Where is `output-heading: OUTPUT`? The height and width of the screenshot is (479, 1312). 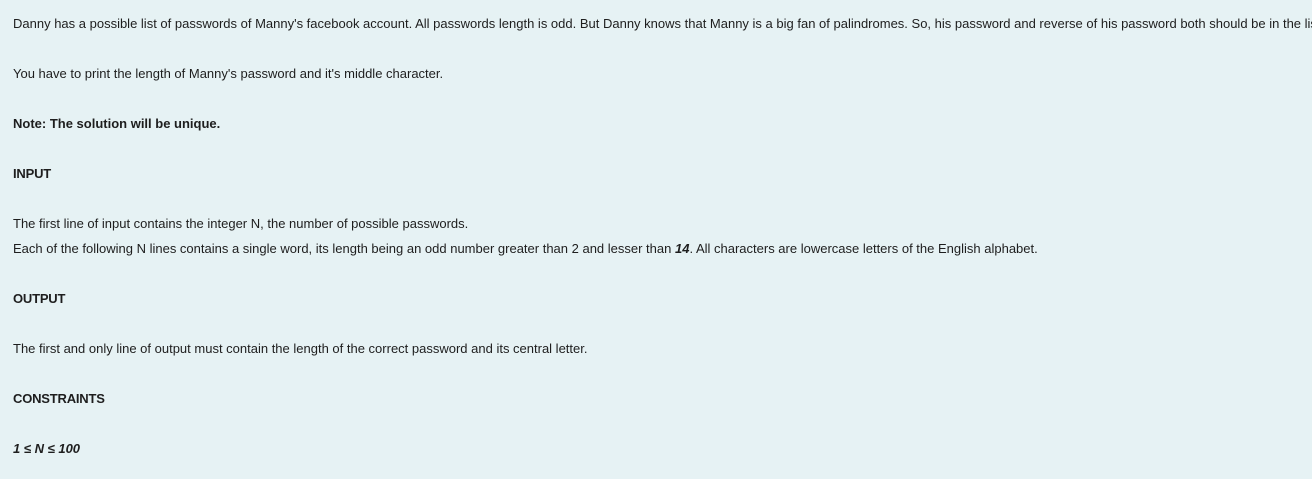 output-heading: OUTPUT is located at coordinates (39, 298).